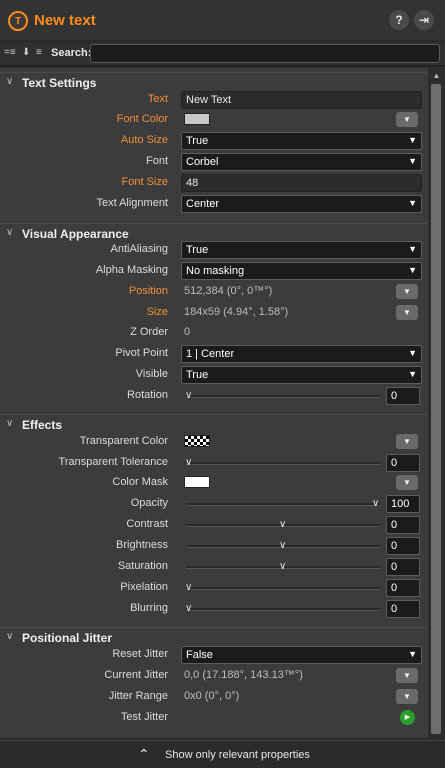  I want to click on saturation-number-field: 0, so click(403, 567).